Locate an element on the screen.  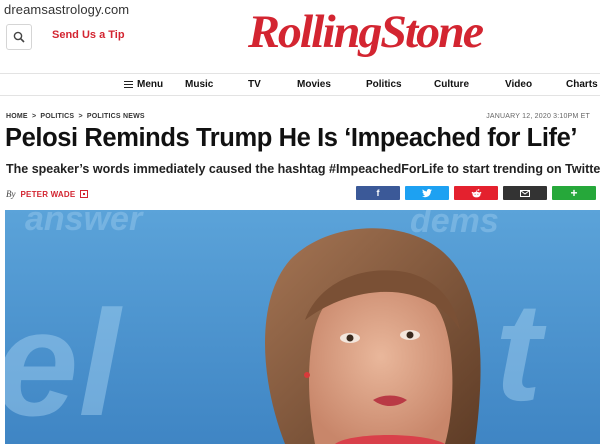
breadcrumb: HOME > POLITICS > POLITICS NEWS is located at coordinates (76, 116).